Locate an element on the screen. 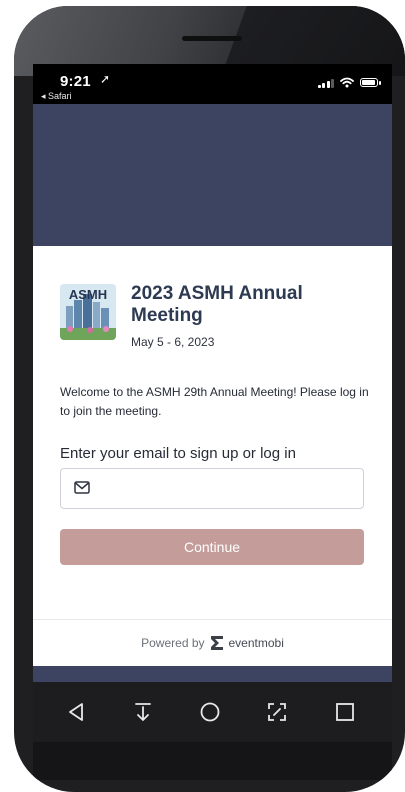  back-to-safari-link: ◂ Safari is located at coordinates (56, 96).